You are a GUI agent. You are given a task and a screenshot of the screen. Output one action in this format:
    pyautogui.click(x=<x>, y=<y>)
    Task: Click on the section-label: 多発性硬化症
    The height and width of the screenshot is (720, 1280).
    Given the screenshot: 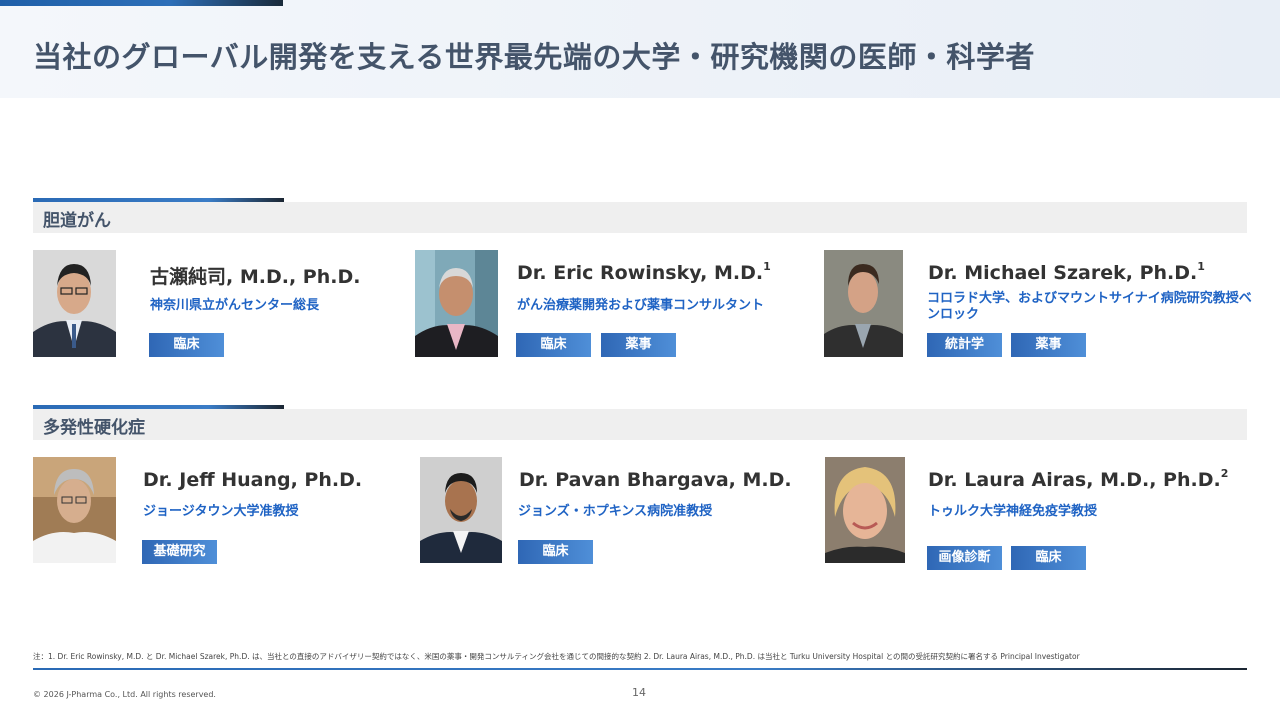 What is the action you would take?
    pyautogui.click(x=94, y=428)
    